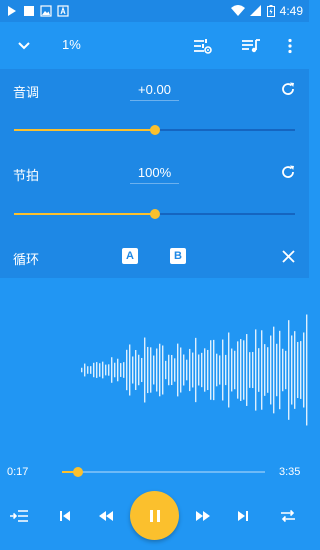 This screenshot has height=550, width=320. I want to click on seek-bar, so click(163, 472).